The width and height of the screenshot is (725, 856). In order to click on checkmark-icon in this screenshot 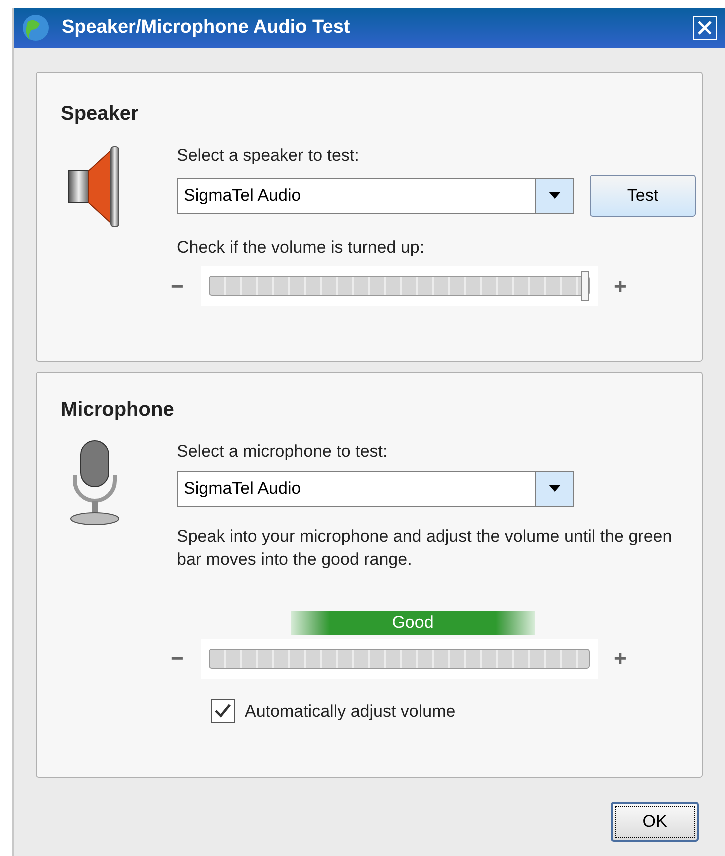, I will do `click(223, 711)`.